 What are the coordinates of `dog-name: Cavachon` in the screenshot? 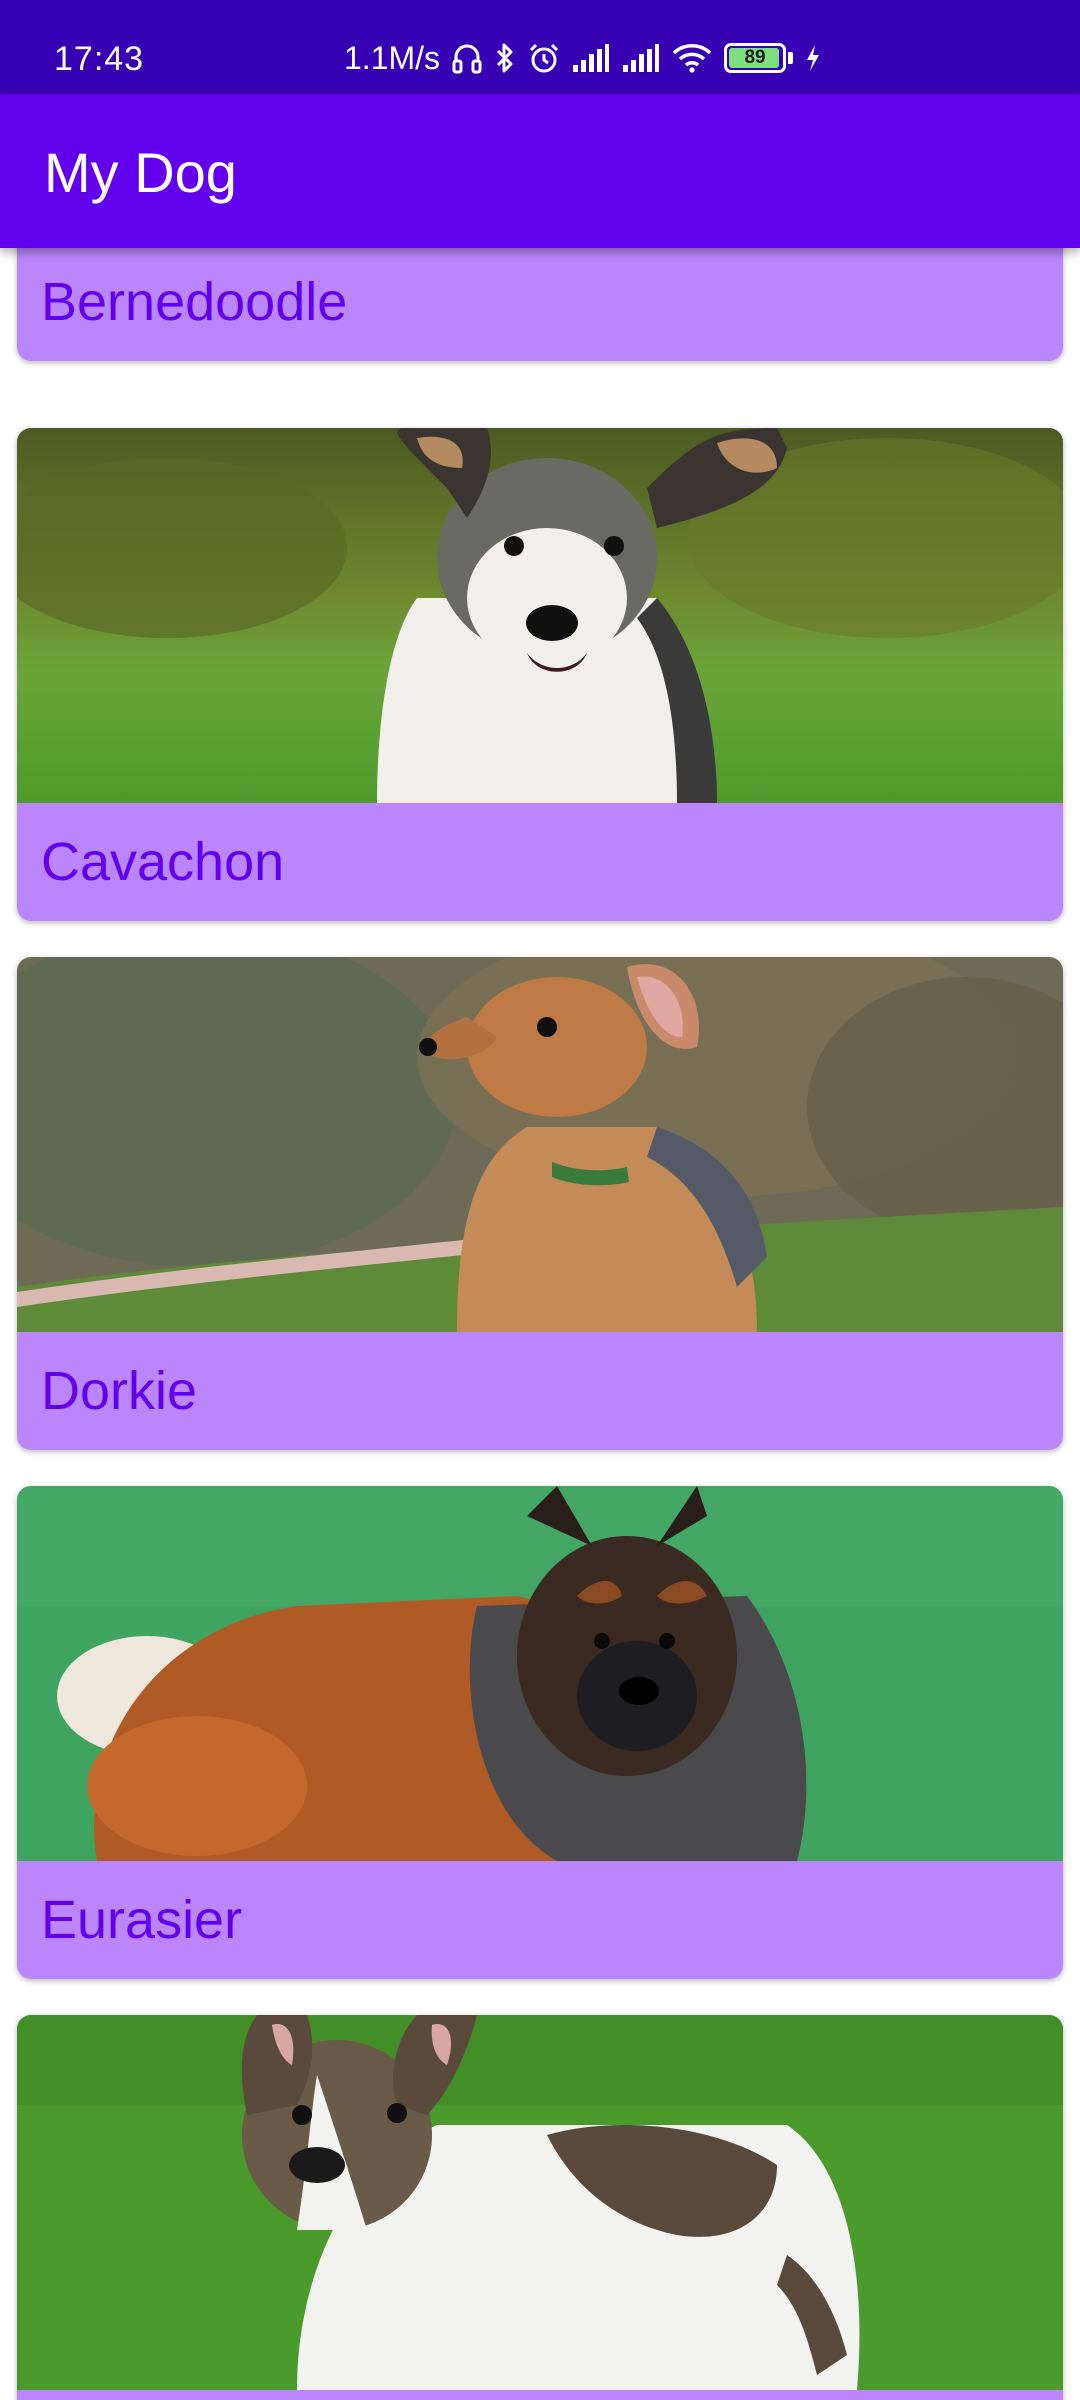 It's located at (163, 862).